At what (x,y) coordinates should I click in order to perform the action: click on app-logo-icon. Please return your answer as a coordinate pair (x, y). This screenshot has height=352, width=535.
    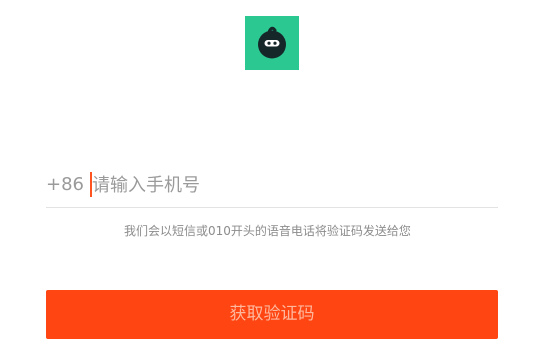
    Looking at the image, I should click on (272, 43).